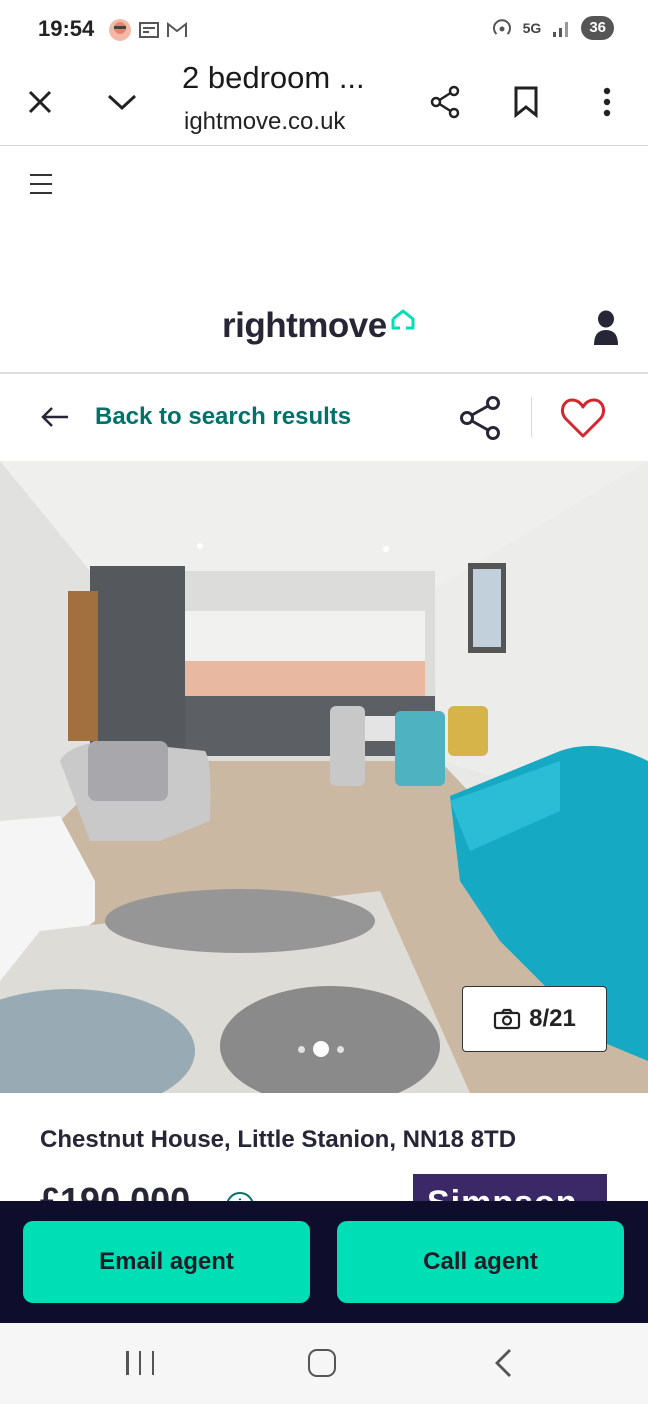 This screenshot has height=1404, width=648. What do you see at coordinates (223, 417) in the screenshot?
I see `back-to-results-link: Back to search results` at bounding box center [223, 417].